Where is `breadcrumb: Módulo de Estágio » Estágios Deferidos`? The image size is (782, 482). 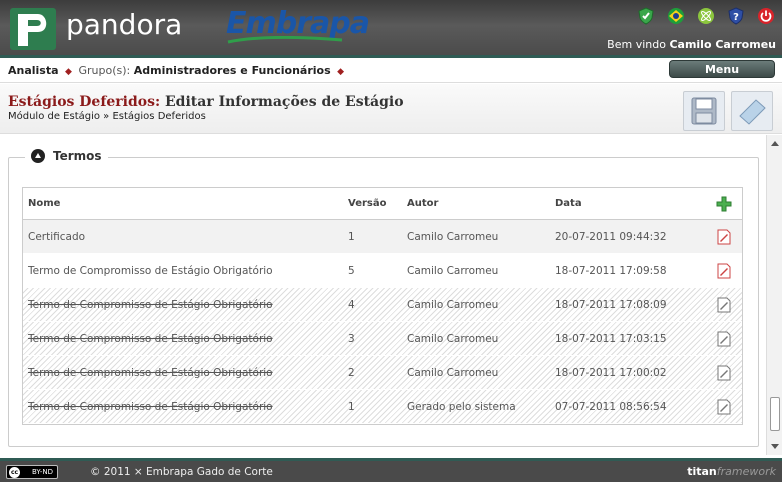 breadcrumb: Módulo de Estágio » Estágios Deferidos is located at coordinates (107, 116).